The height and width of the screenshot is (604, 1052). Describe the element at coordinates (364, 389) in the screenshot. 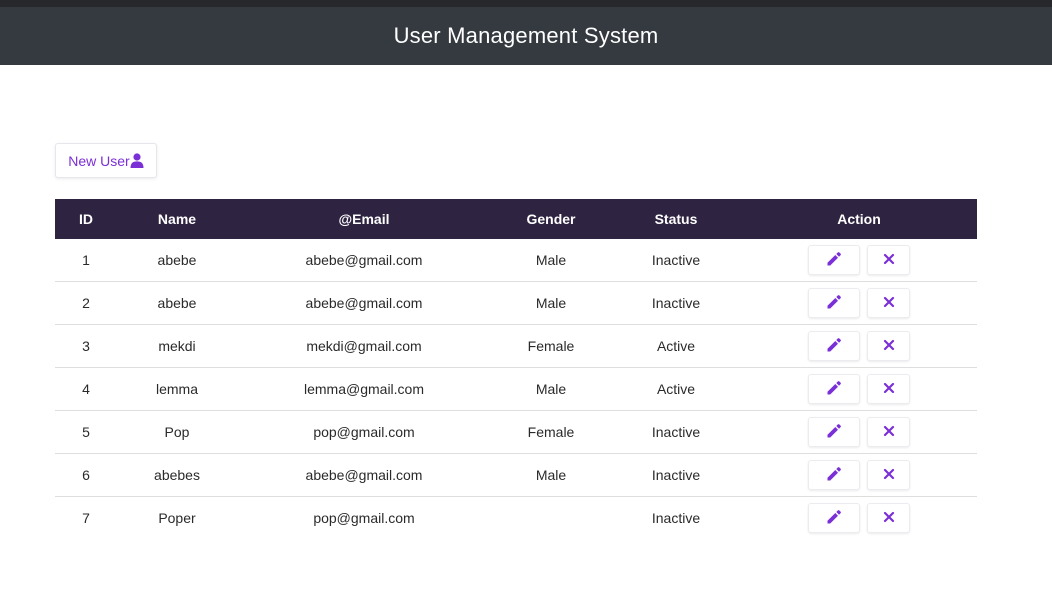

I see `cell-email: lemma@gmail.com` at that location.